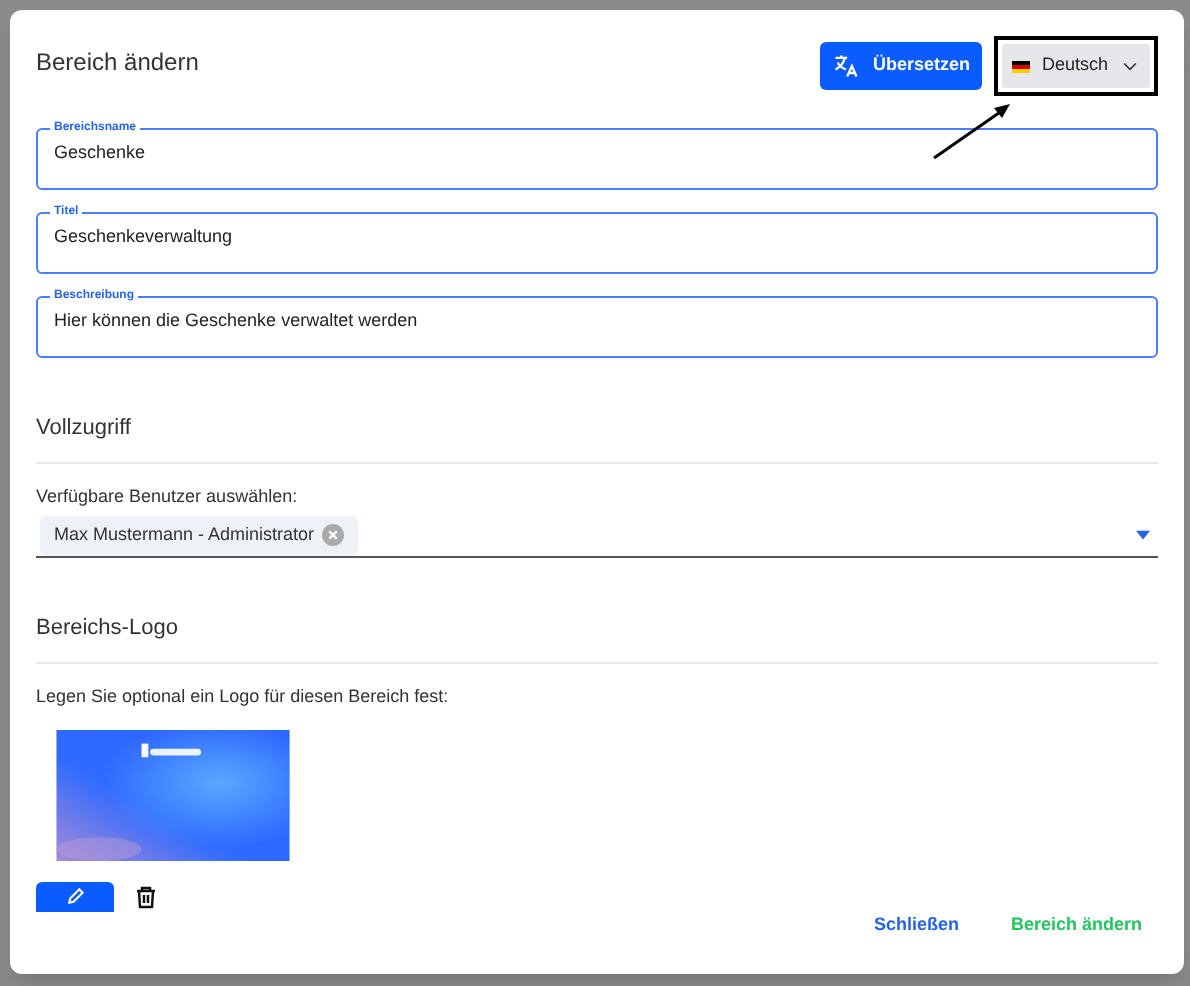 The height and width of the screenshot is (986, 1190). I want to click on field-value: Geschenke, so click(99, 153).